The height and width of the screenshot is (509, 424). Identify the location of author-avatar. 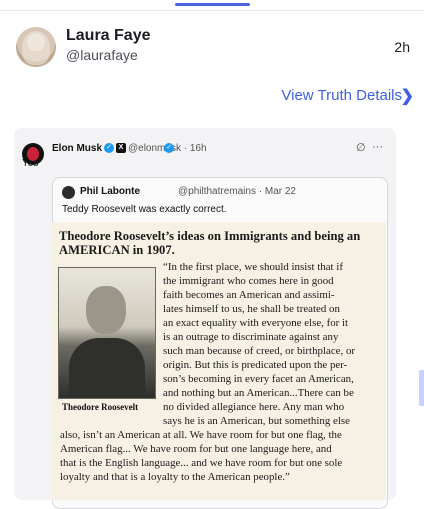
(36, 47).